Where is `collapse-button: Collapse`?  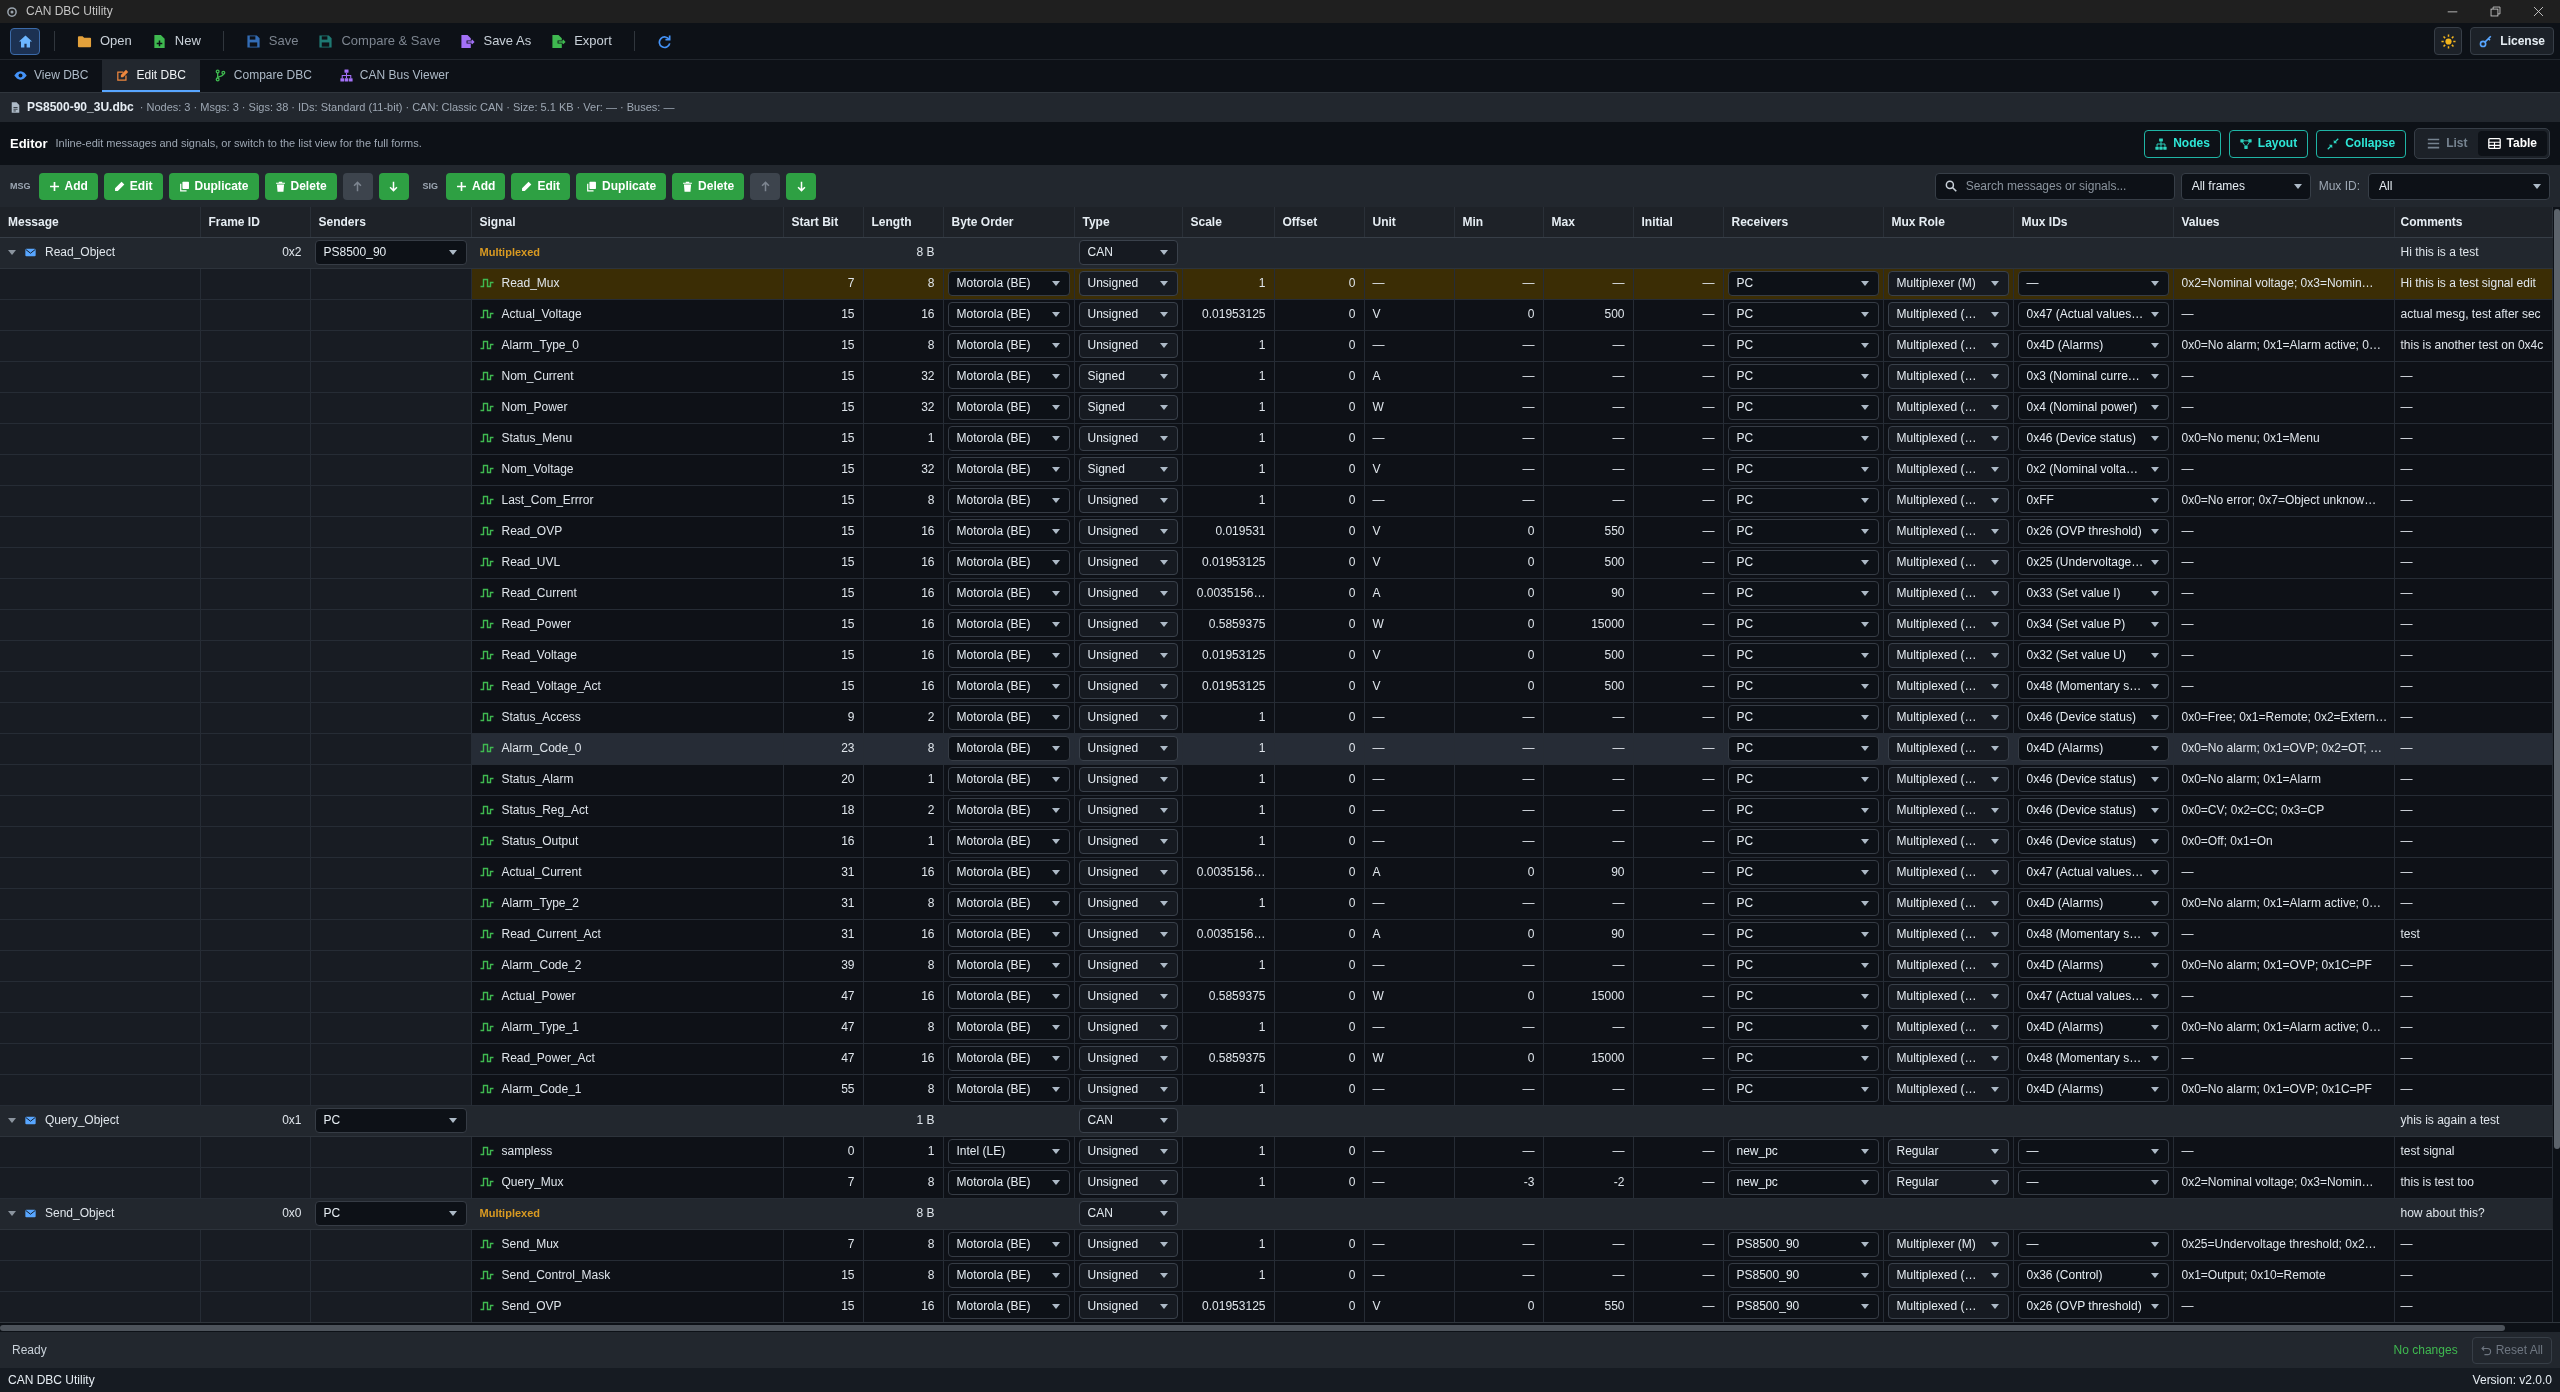
collapse-button: Collapse is located at coordinates (2361, 143).